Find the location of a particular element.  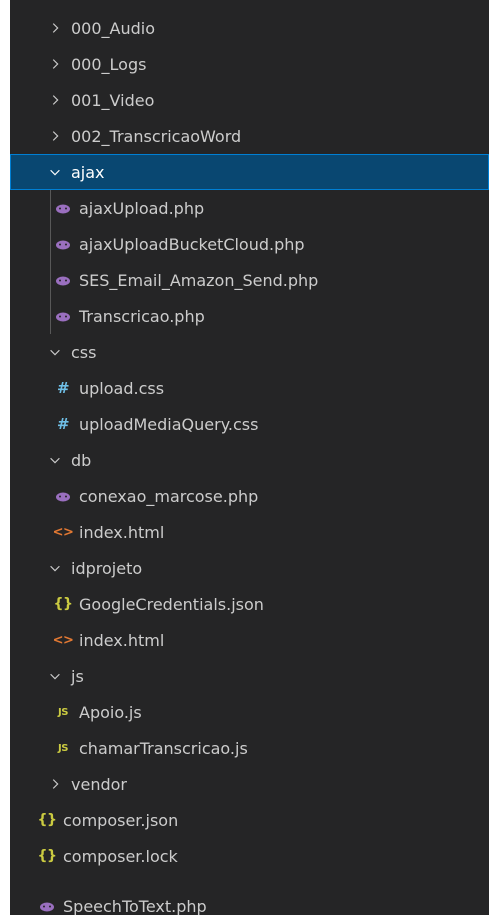

tree-item-label: css is located at coordinates (84, 352).